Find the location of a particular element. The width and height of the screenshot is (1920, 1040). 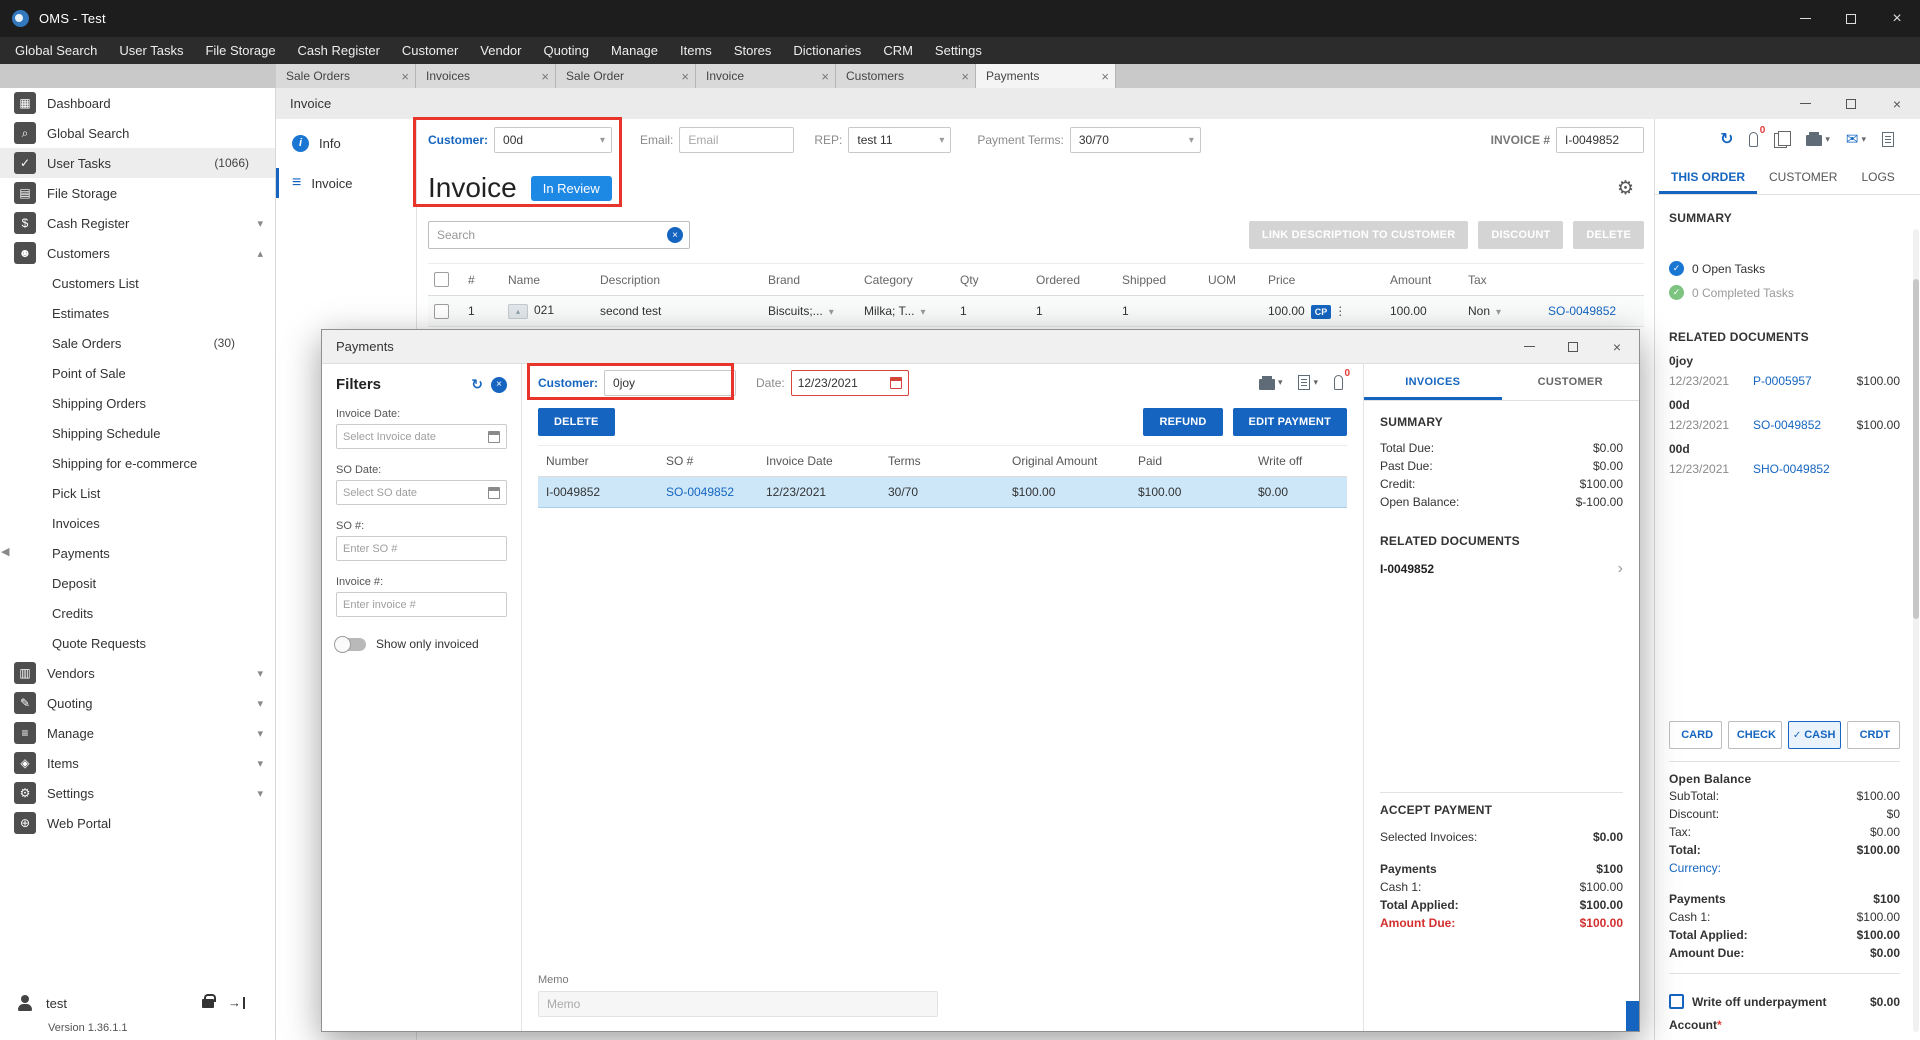

clear-filters-icon: × is located at coordinates (499, 384).